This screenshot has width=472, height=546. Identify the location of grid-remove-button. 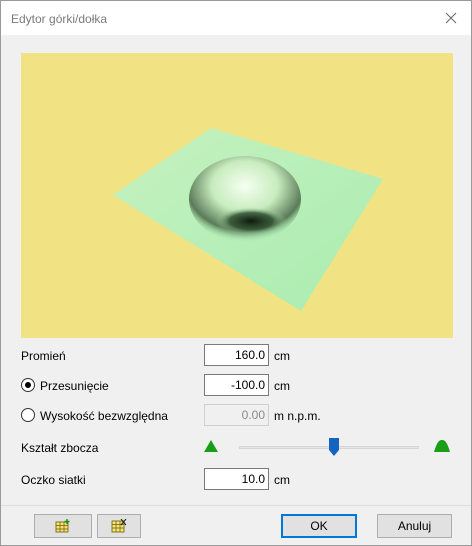
(119, 526).